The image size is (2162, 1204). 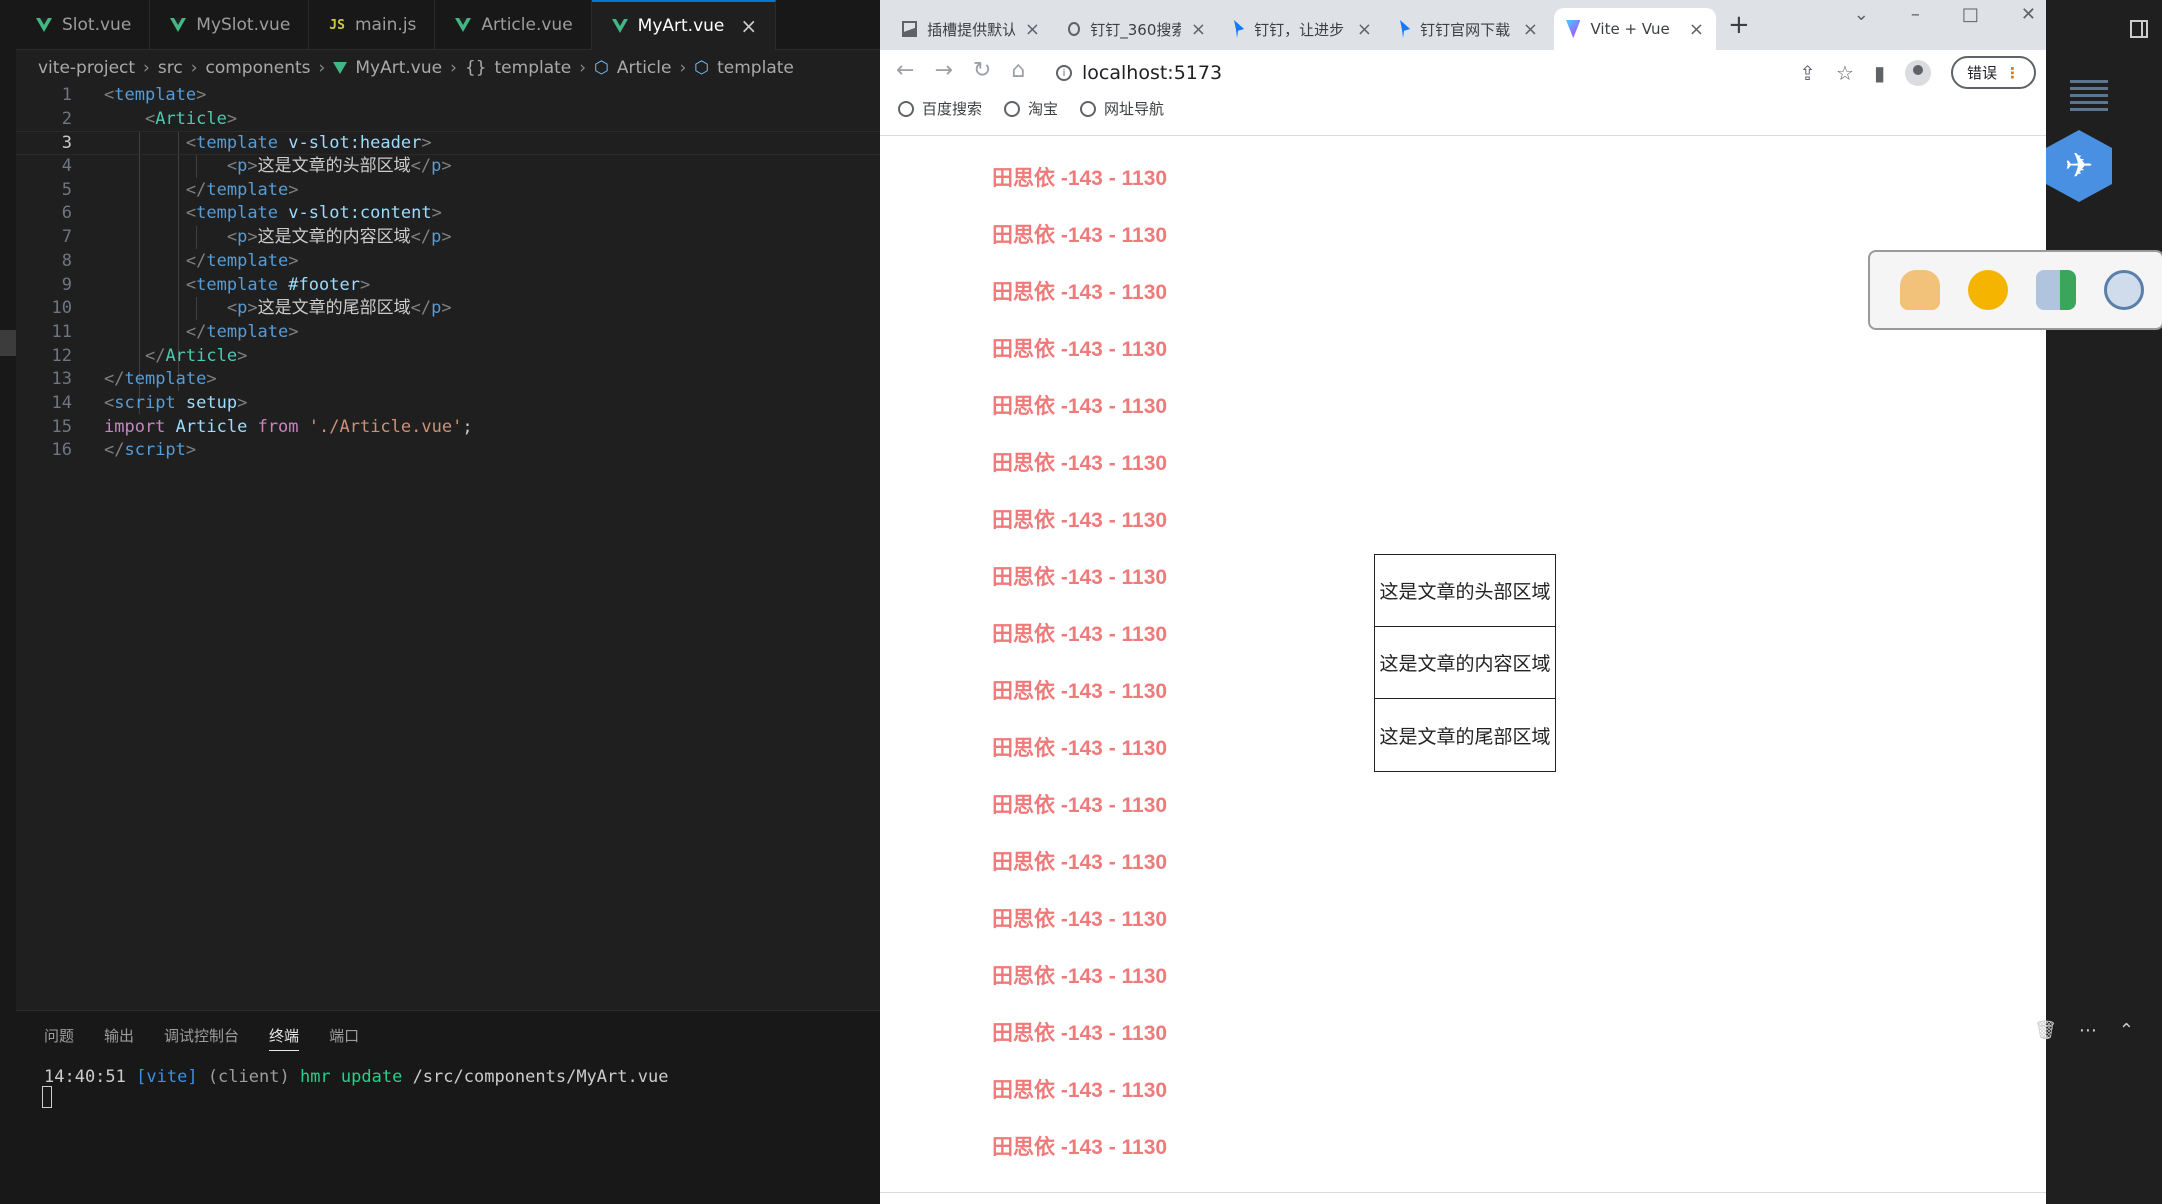 I want to click on breadcrumb-article: Article, so click(x=644, y=68).